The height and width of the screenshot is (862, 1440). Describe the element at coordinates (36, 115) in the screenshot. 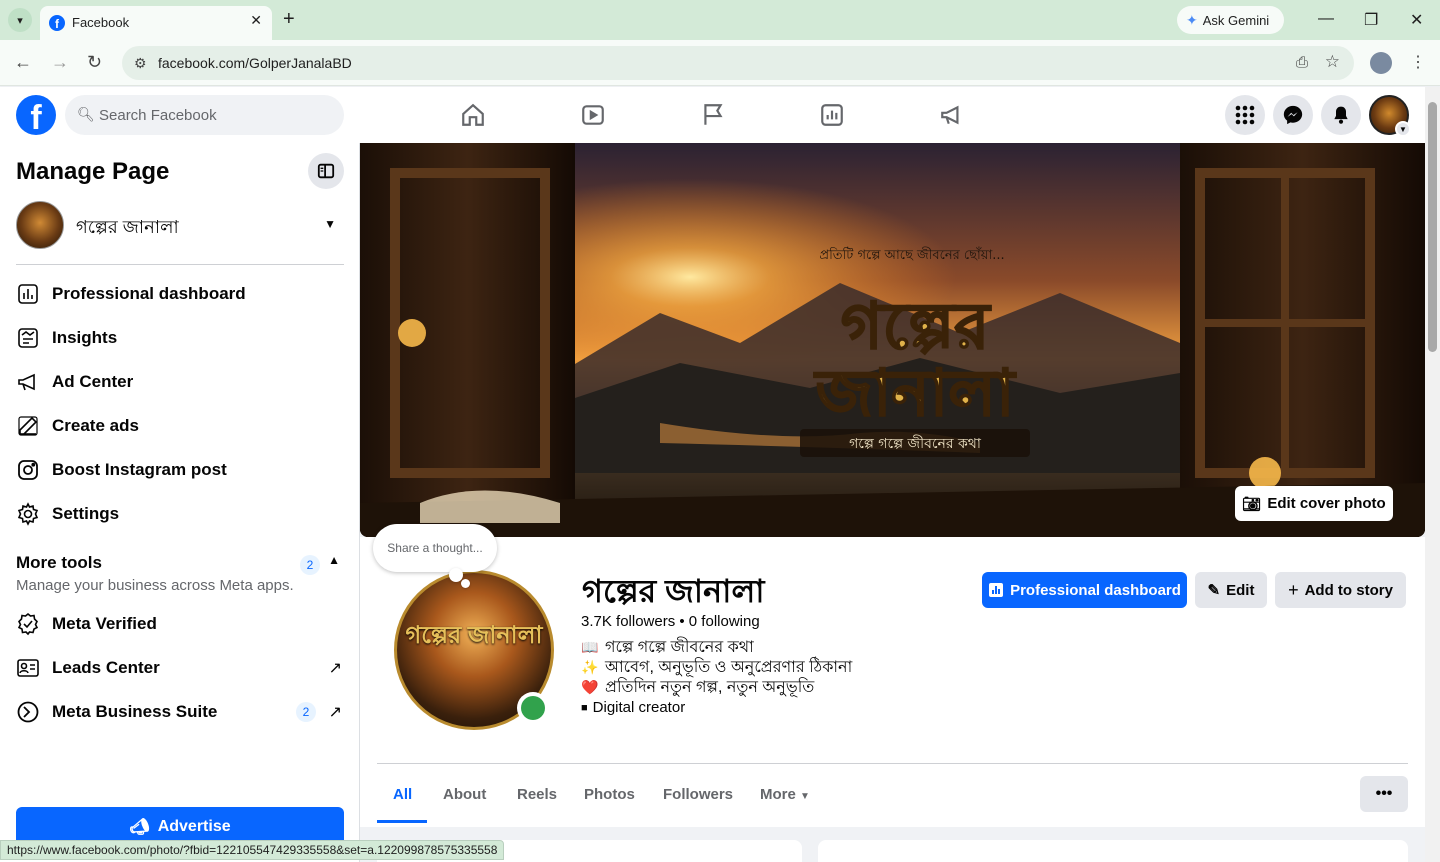

I see `facebook-logo-icon: f` at that location.